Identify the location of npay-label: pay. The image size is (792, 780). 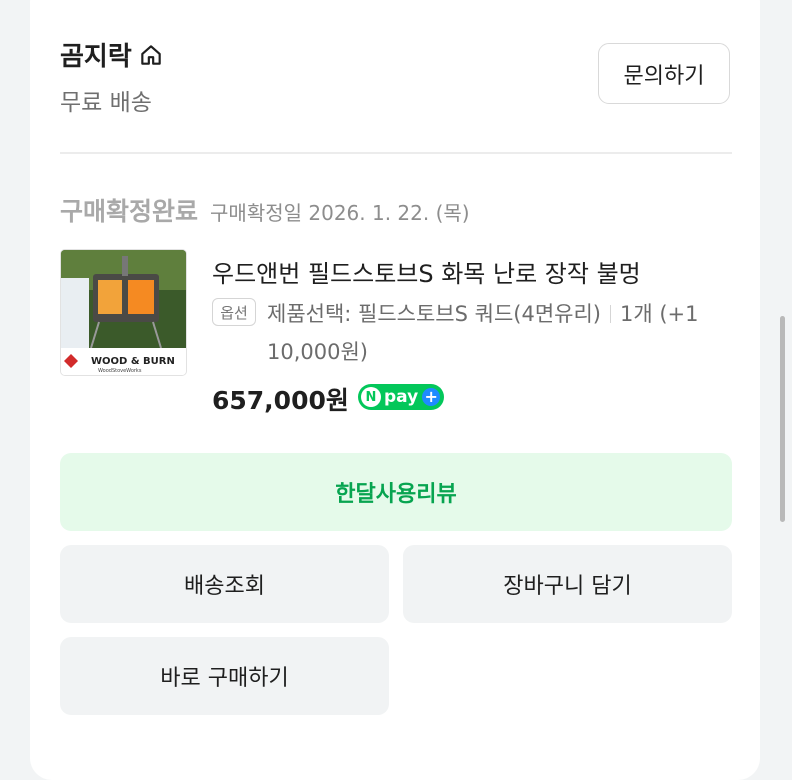
(401, 397).